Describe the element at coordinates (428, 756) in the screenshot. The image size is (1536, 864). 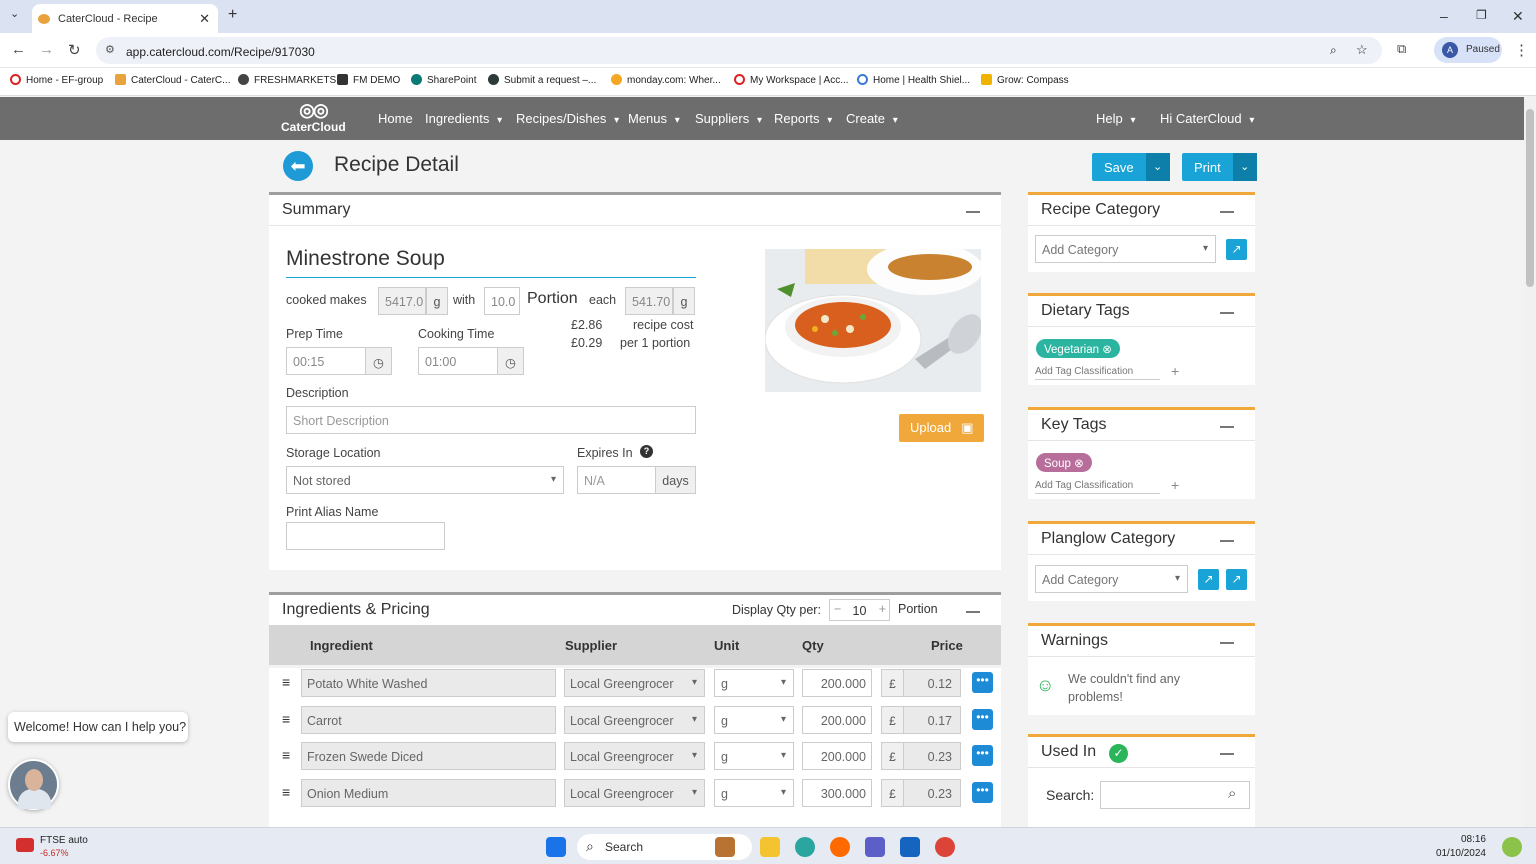
I see `ingredient-name: Frozen Swede Diced` at that location.